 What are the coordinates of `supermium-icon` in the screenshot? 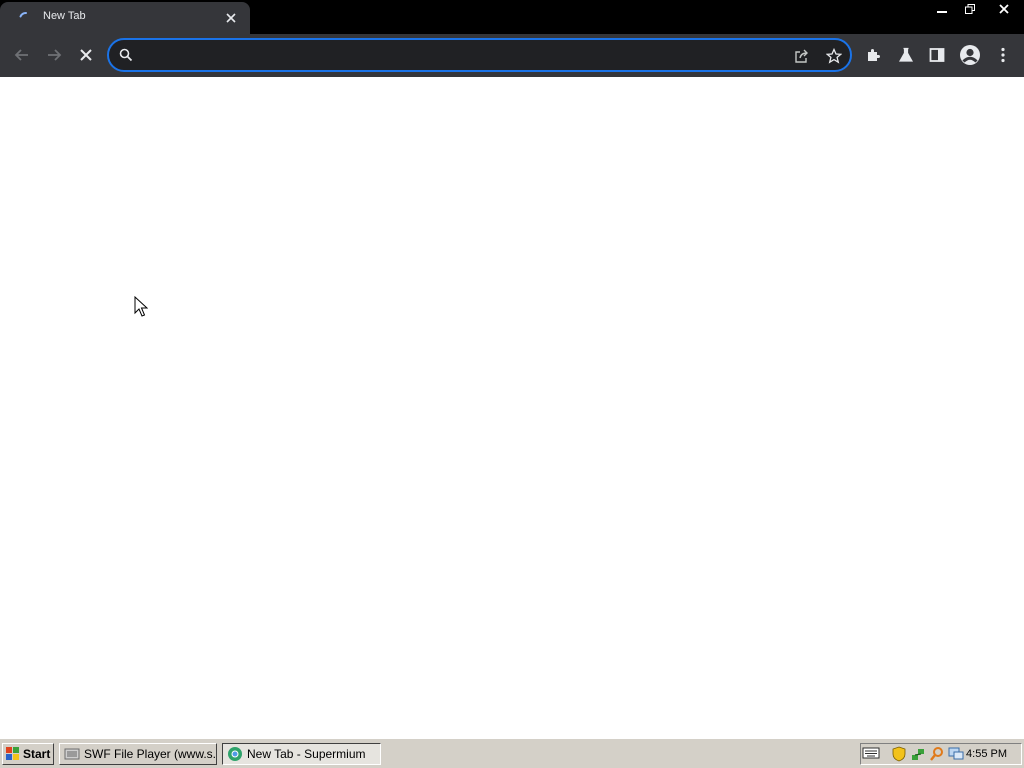 It's located at (235, 754).